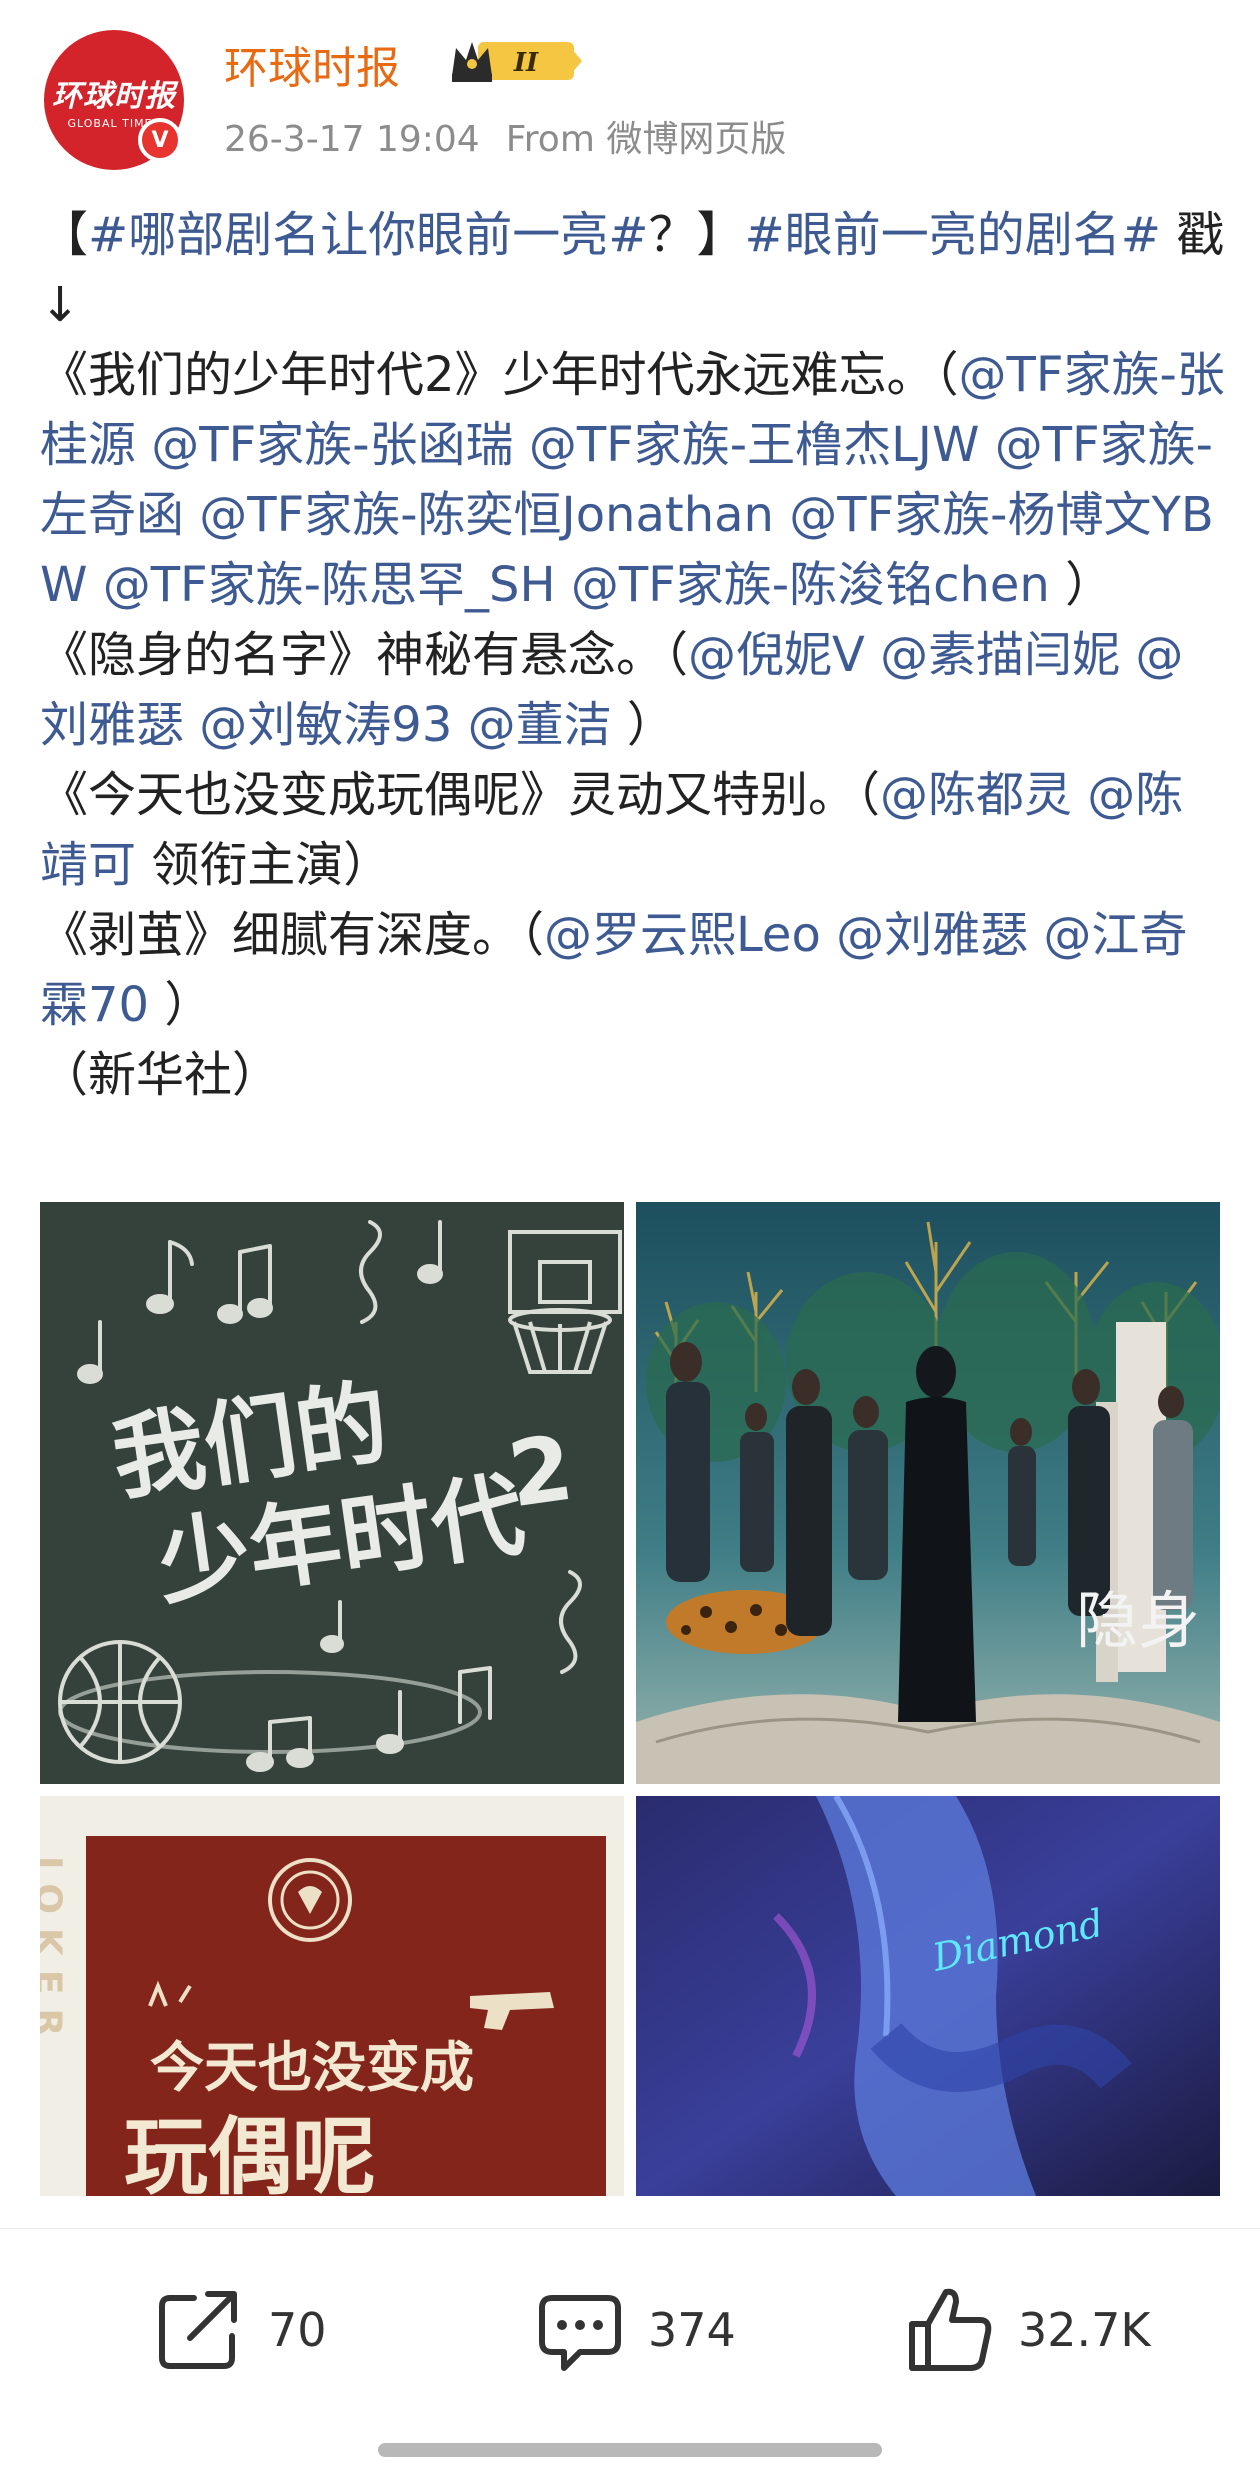 The image size is (1260, 2476). I want to click on comment-icon, so click(580, 2333).